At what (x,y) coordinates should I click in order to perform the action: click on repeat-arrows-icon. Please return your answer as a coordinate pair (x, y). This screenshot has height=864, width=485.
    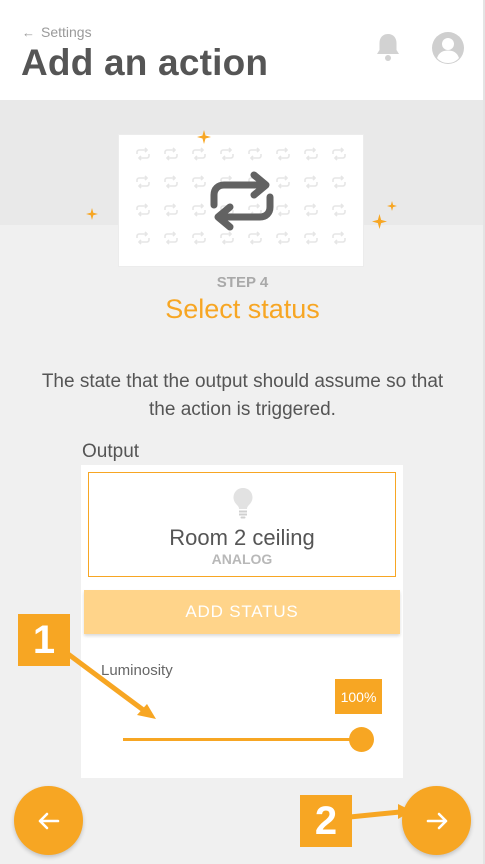
    Looking at the image, I should click on (242, 201).